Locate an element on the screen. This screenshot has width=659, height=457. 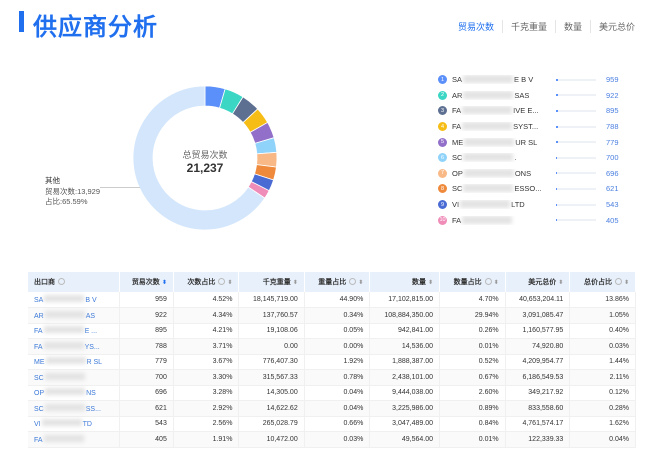
column-header: 千克重量 ⬍ is located at coordinates (271, 282).